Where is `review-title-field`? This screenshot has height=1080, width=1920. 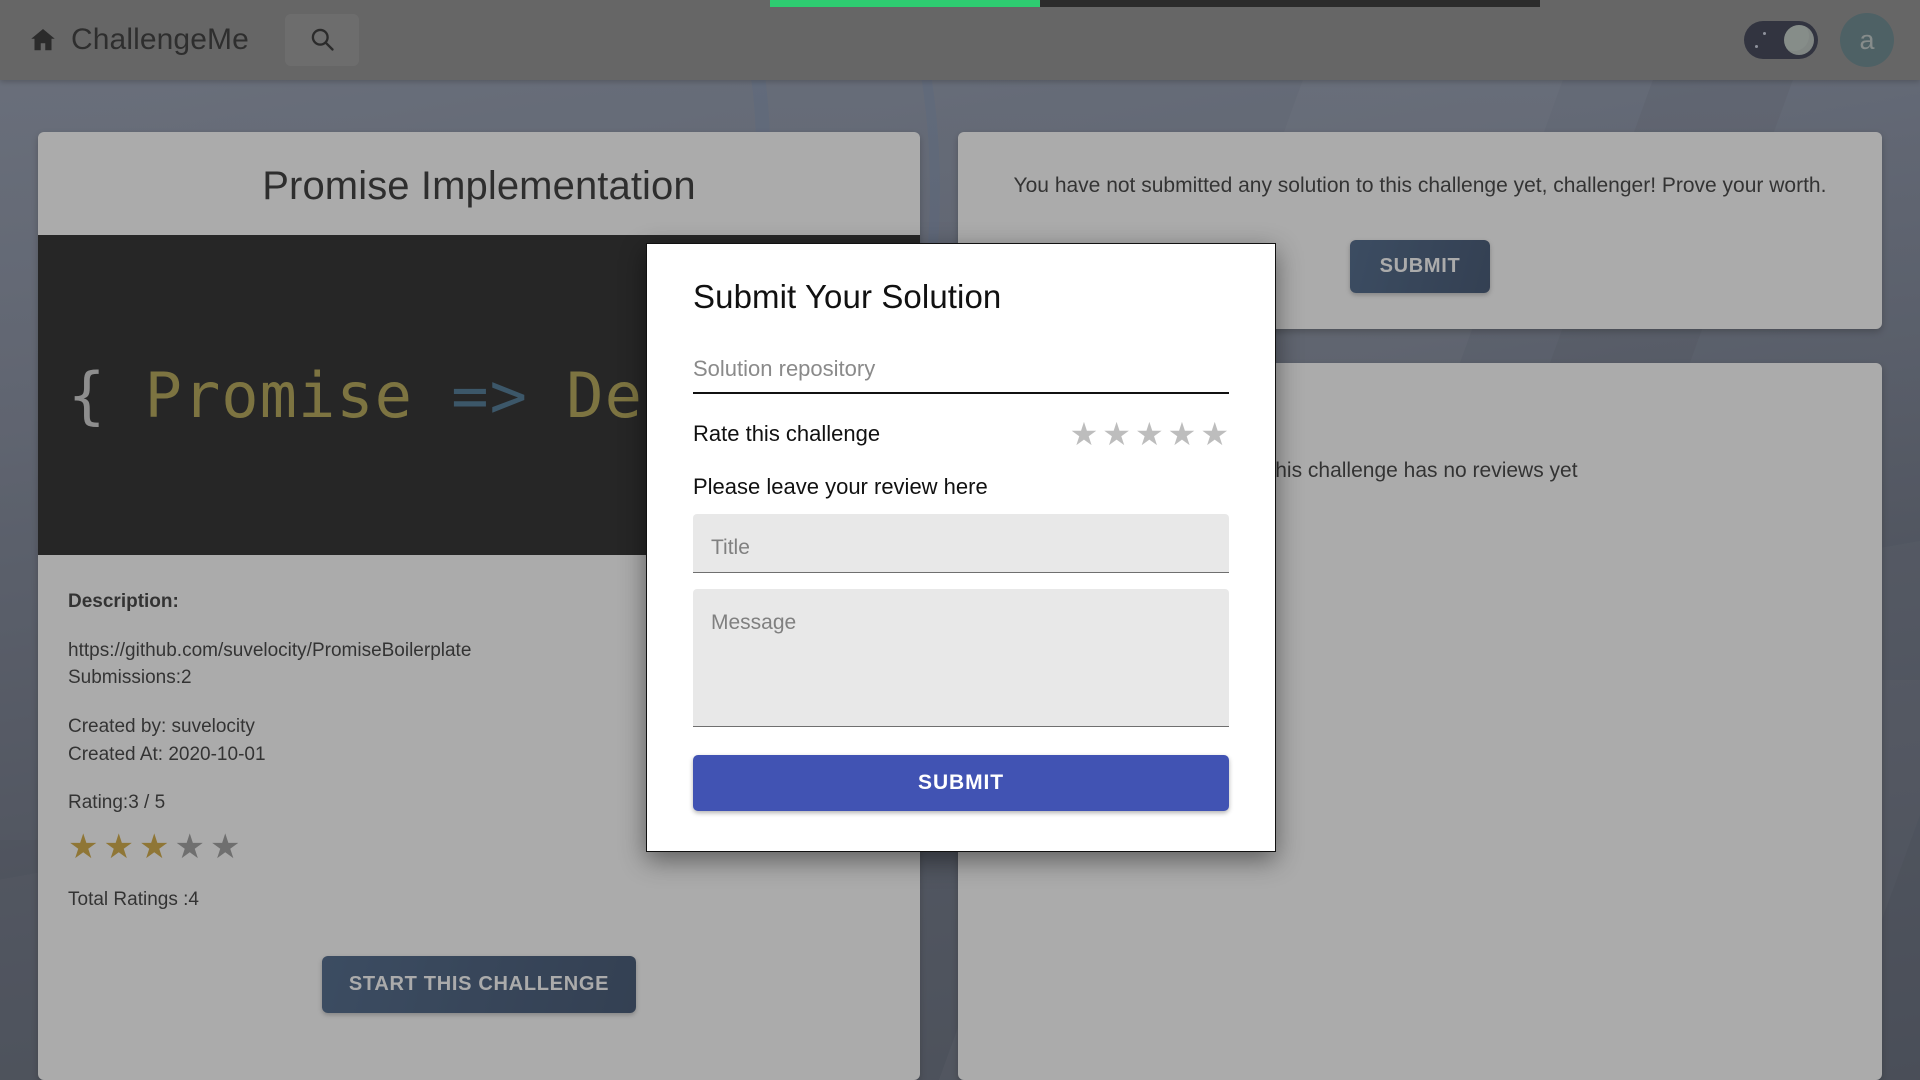 review-title-field is located at coordinates (961, 543).